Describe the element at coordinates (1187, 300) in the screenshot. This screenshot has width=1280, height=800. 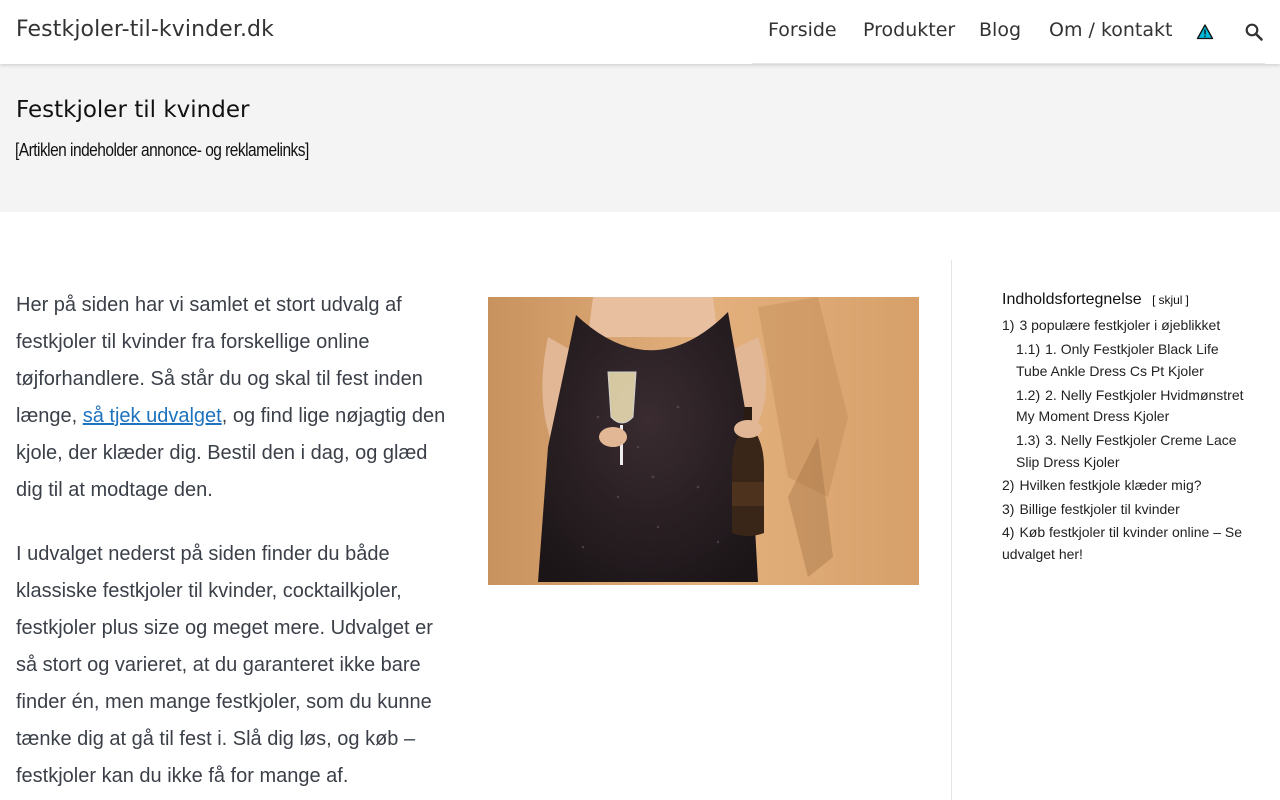
I see `toc-toggle-bracket-close: ]` at that location.